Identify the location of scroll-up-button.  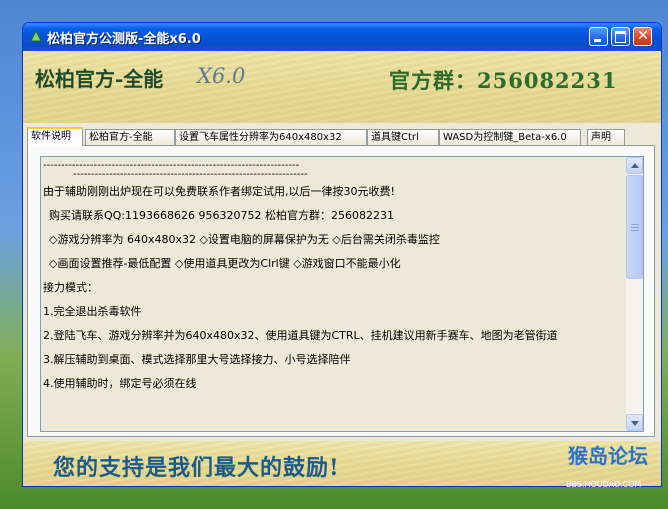
(634, 165).